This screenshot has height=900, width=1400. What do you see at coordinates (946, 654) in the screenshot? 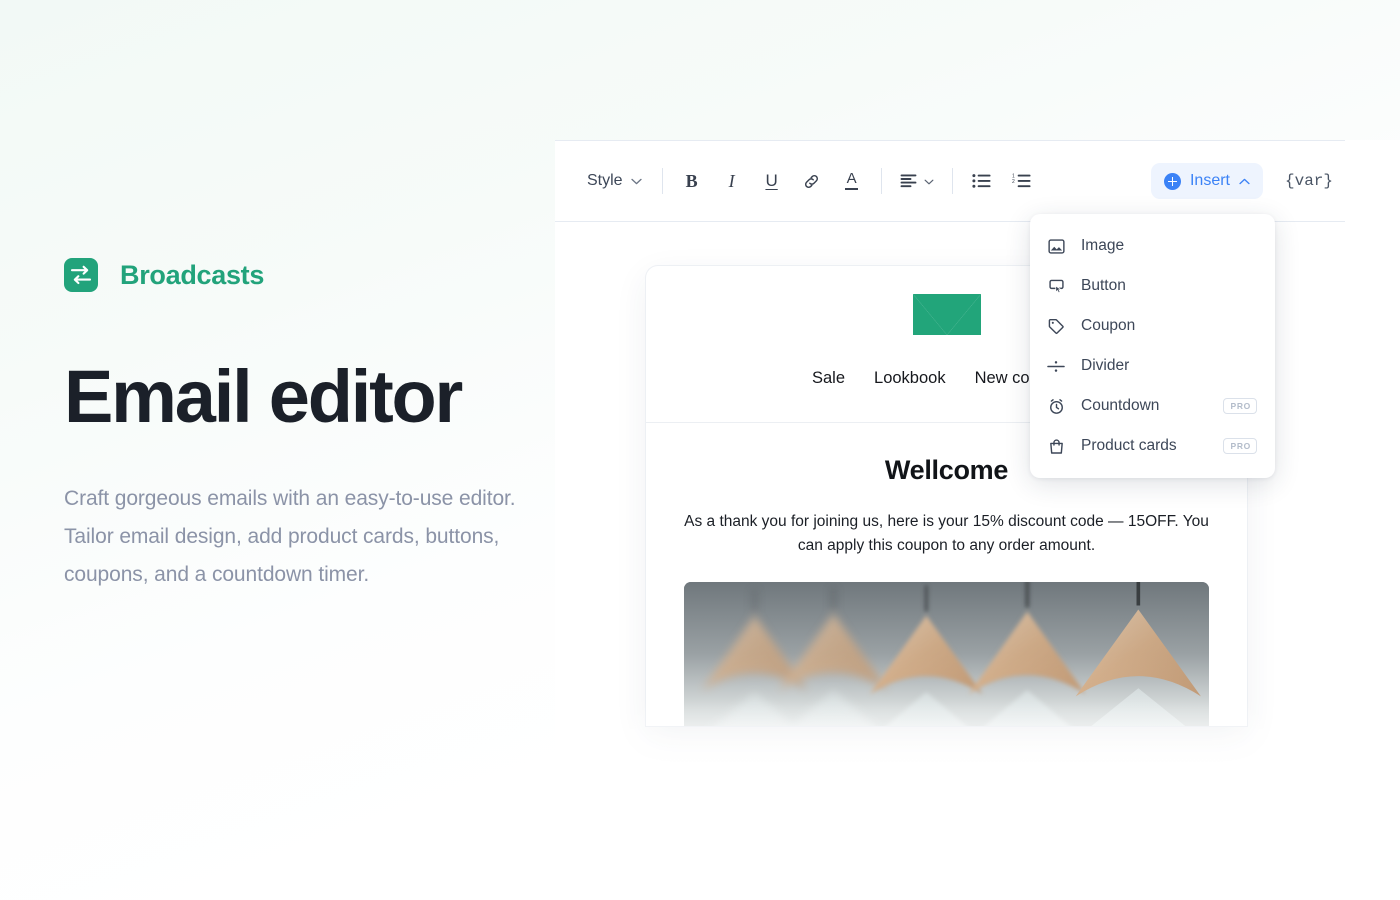
I see `email-hero-image` at bounding box center [946, 654].